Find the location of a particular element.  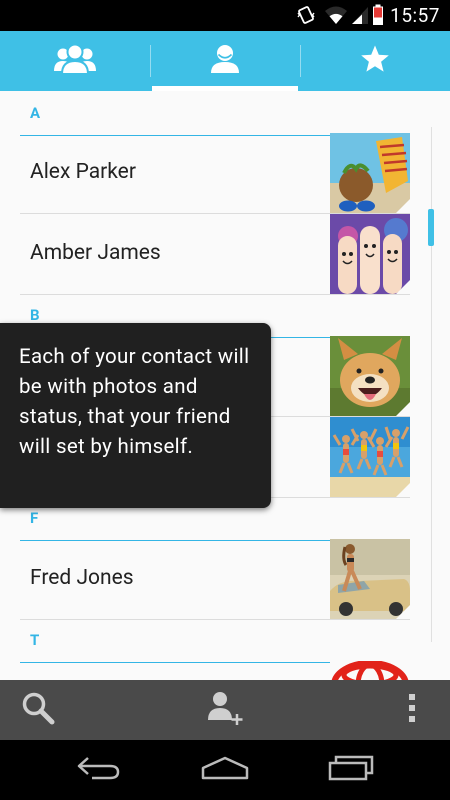

person-icon is located at coordinates (225, 61).